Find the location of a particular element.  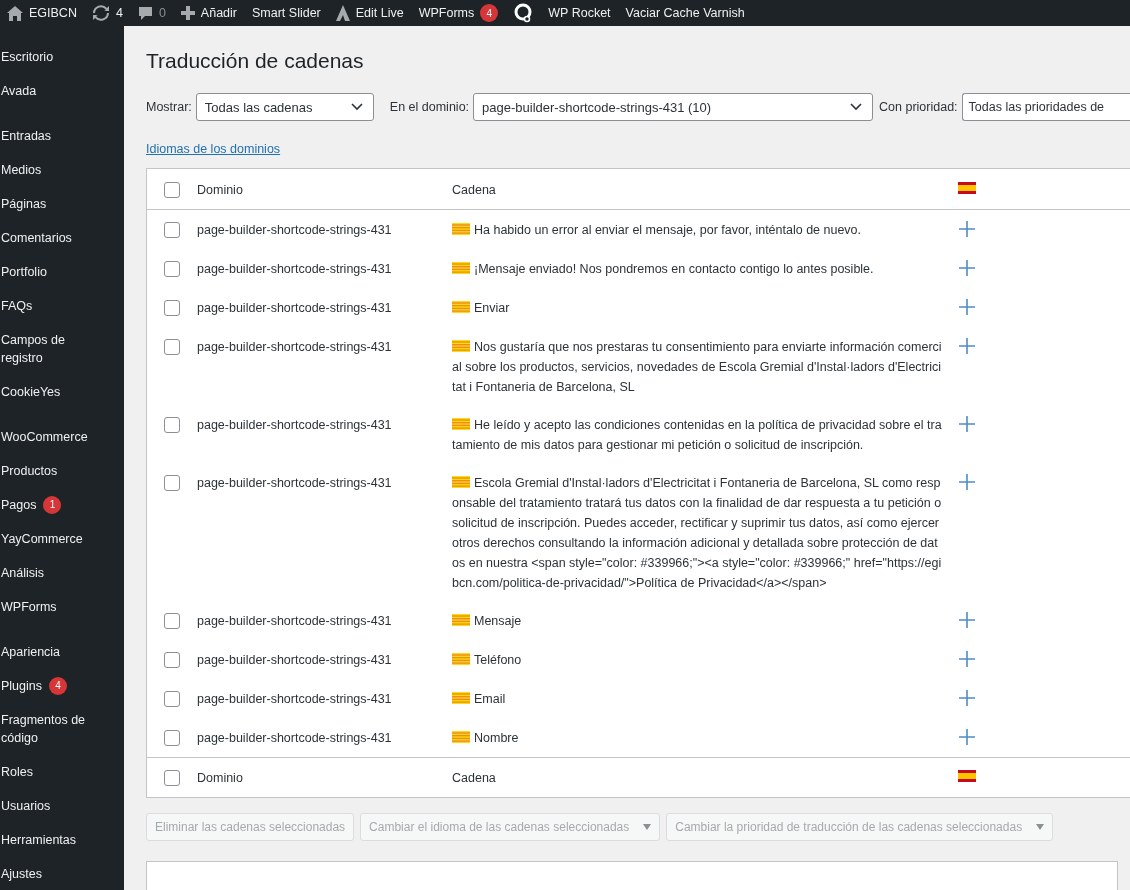

sidebar-item: Medios is located at coordinates (50, 170).